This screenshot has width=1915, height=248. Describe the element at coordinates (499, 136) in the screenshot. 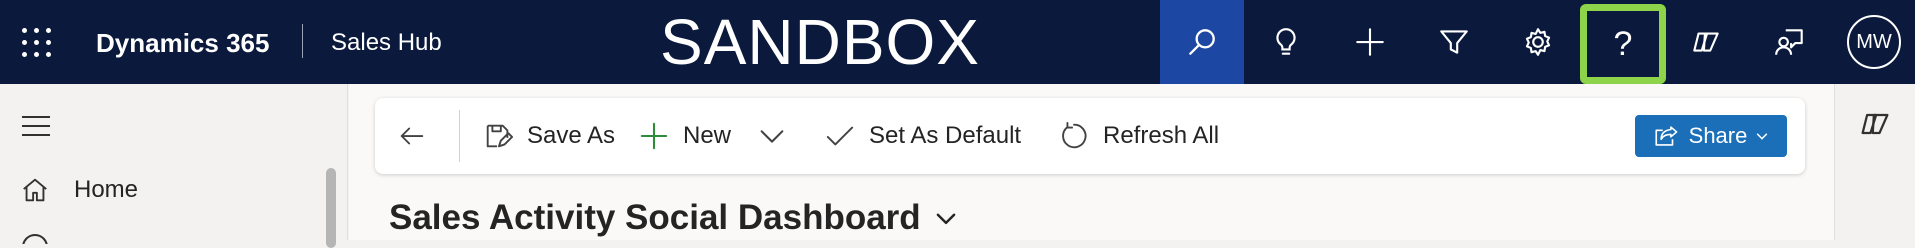

I see `save-as-icon` at that location.